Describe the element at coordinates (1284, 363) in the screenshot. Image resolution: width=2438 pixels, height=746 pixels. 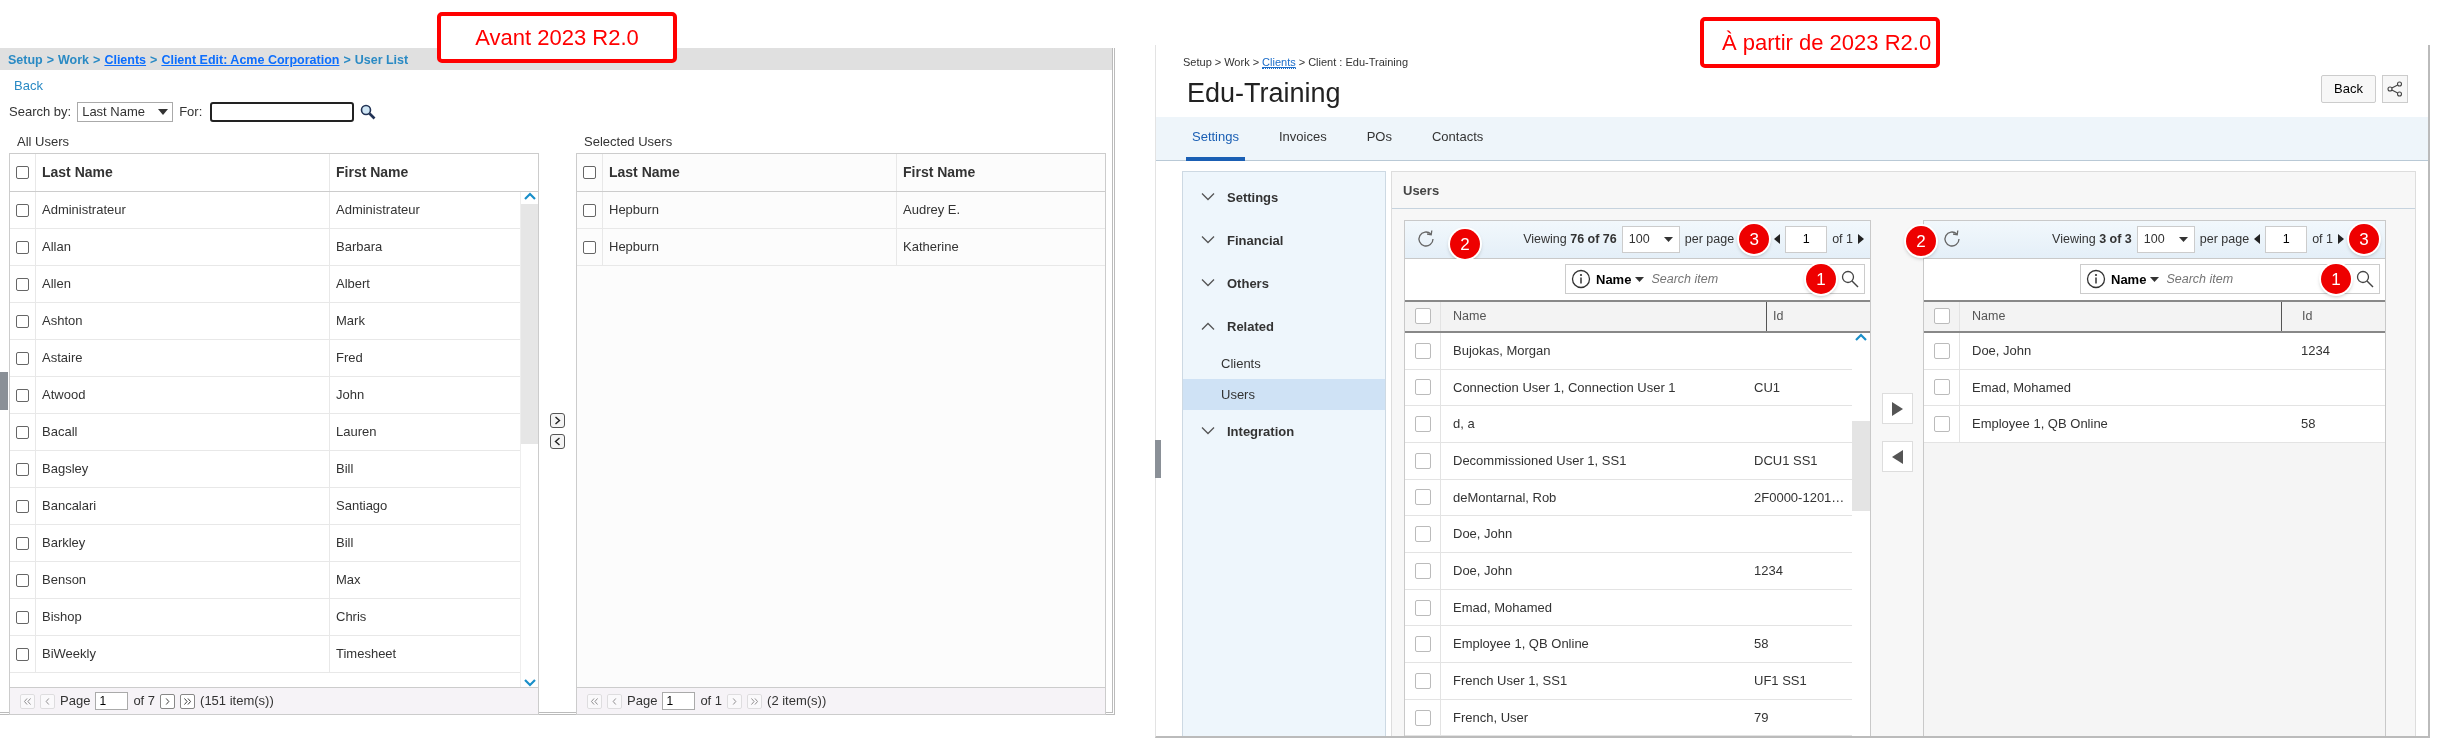
I see `sidebar-subitem: Clients` at that location.